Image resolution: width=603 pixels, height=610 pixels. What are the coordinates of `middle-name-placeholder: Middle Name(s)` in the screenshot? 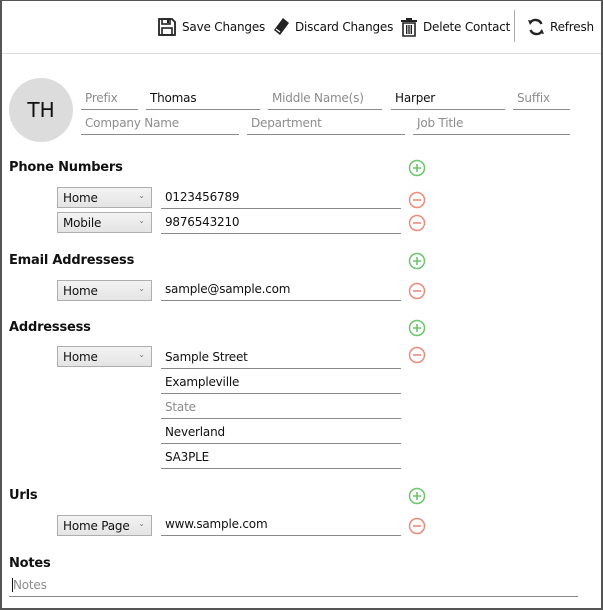 It's located at (318, 98).